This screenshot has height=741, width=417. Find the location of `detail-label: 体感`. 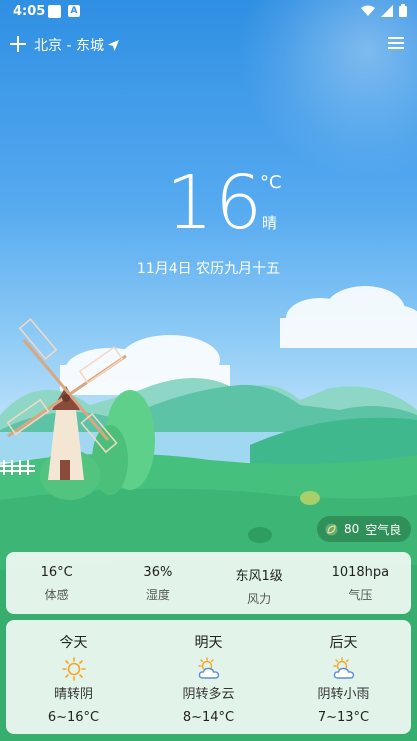

detail-label: 体感 is located at coordinates (56, 595).